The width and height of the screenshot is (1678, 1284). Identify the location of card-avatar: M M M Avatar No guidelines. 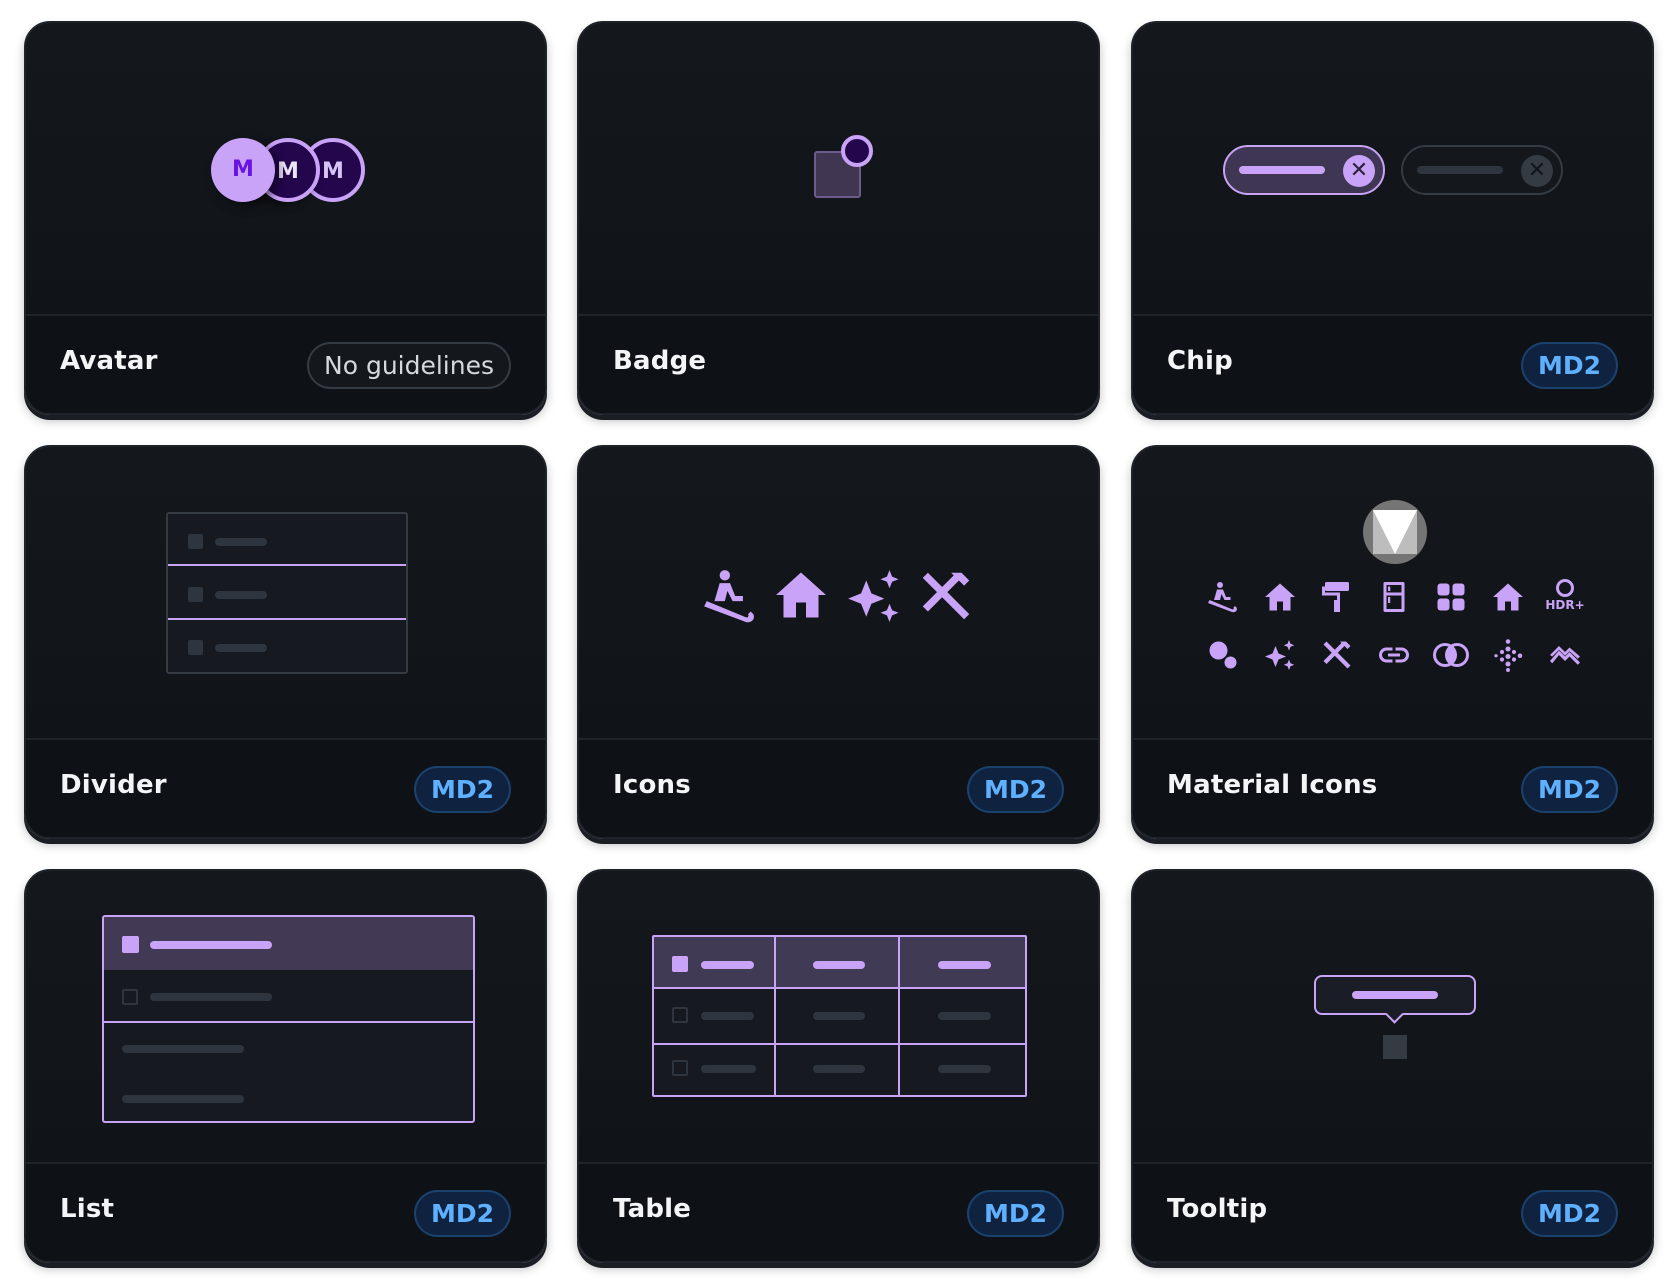
(285, 218).